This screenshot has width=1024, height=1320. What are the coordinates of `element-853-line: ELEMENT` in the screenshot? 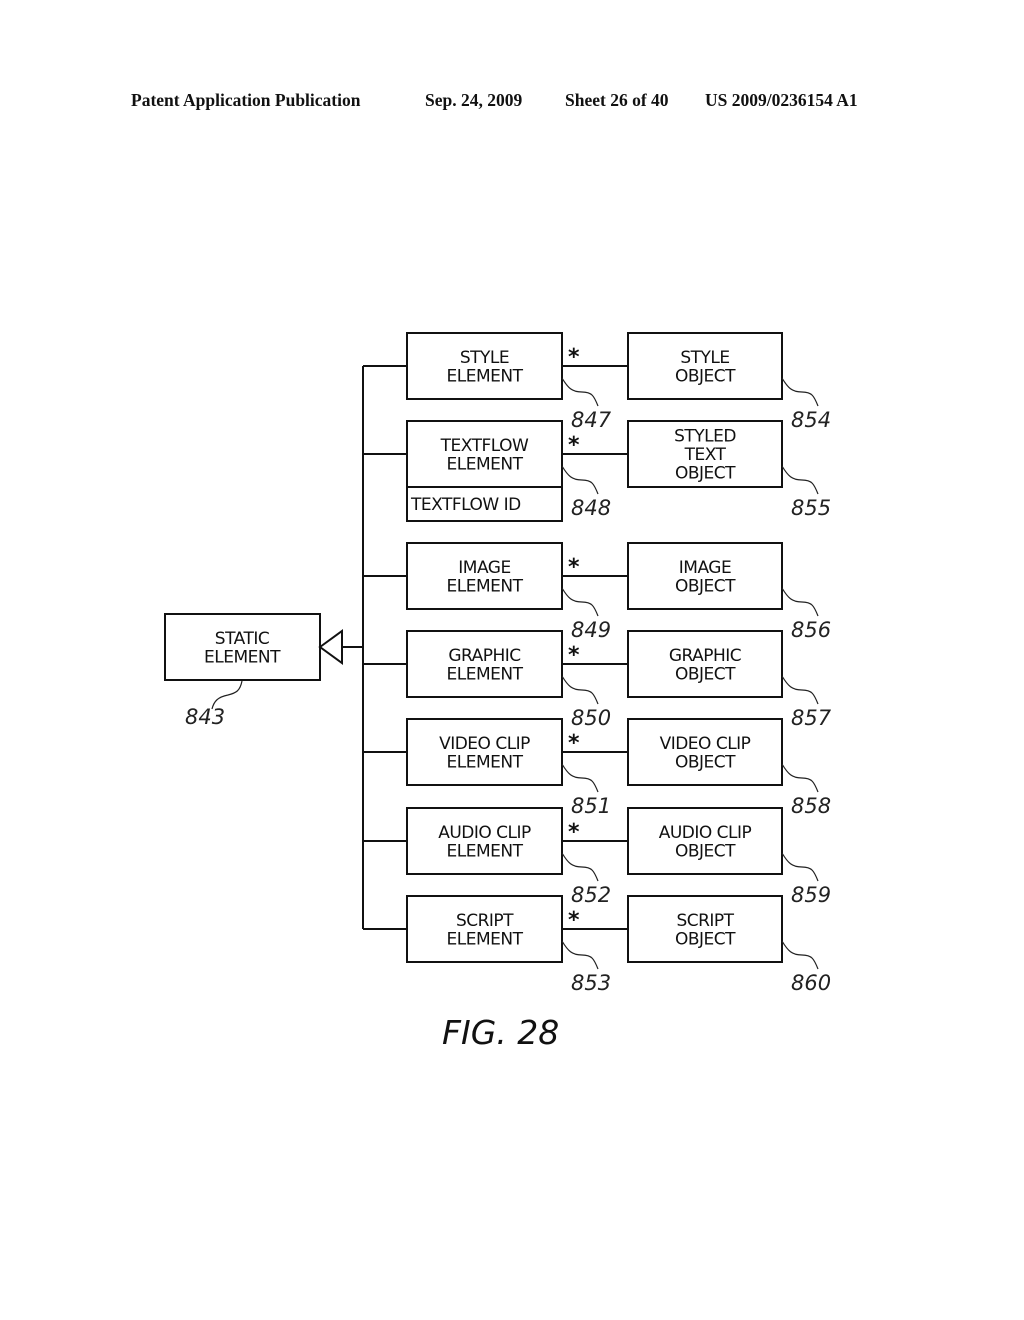 It's located at (485, 939).